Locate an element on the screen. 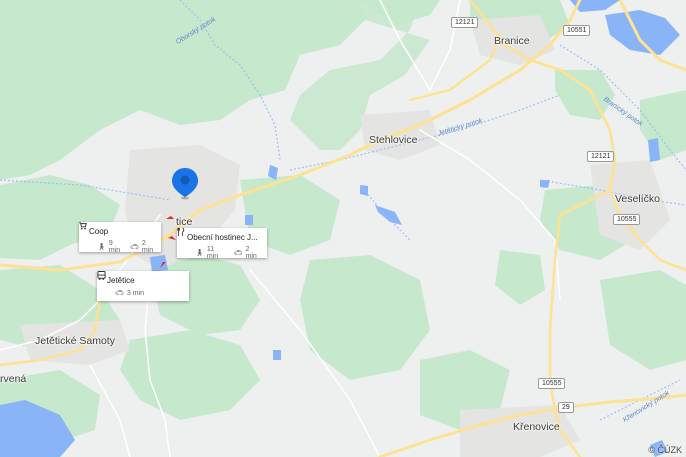 The width and height of the screenshot is (686, 457). copyright-label: © ČÚZK is located at coordinates (665, 450).